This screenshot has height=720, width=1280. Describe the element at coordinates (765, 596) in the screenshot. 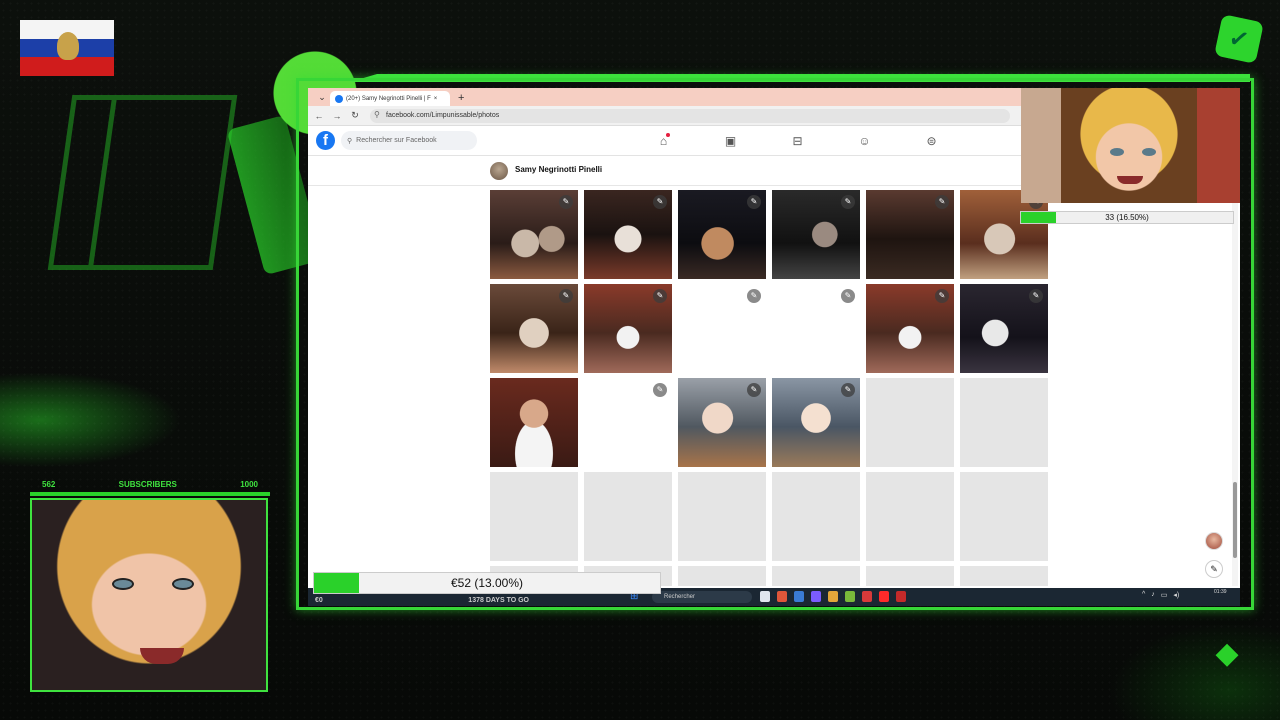

I see `file-explorer-icon` at that location.